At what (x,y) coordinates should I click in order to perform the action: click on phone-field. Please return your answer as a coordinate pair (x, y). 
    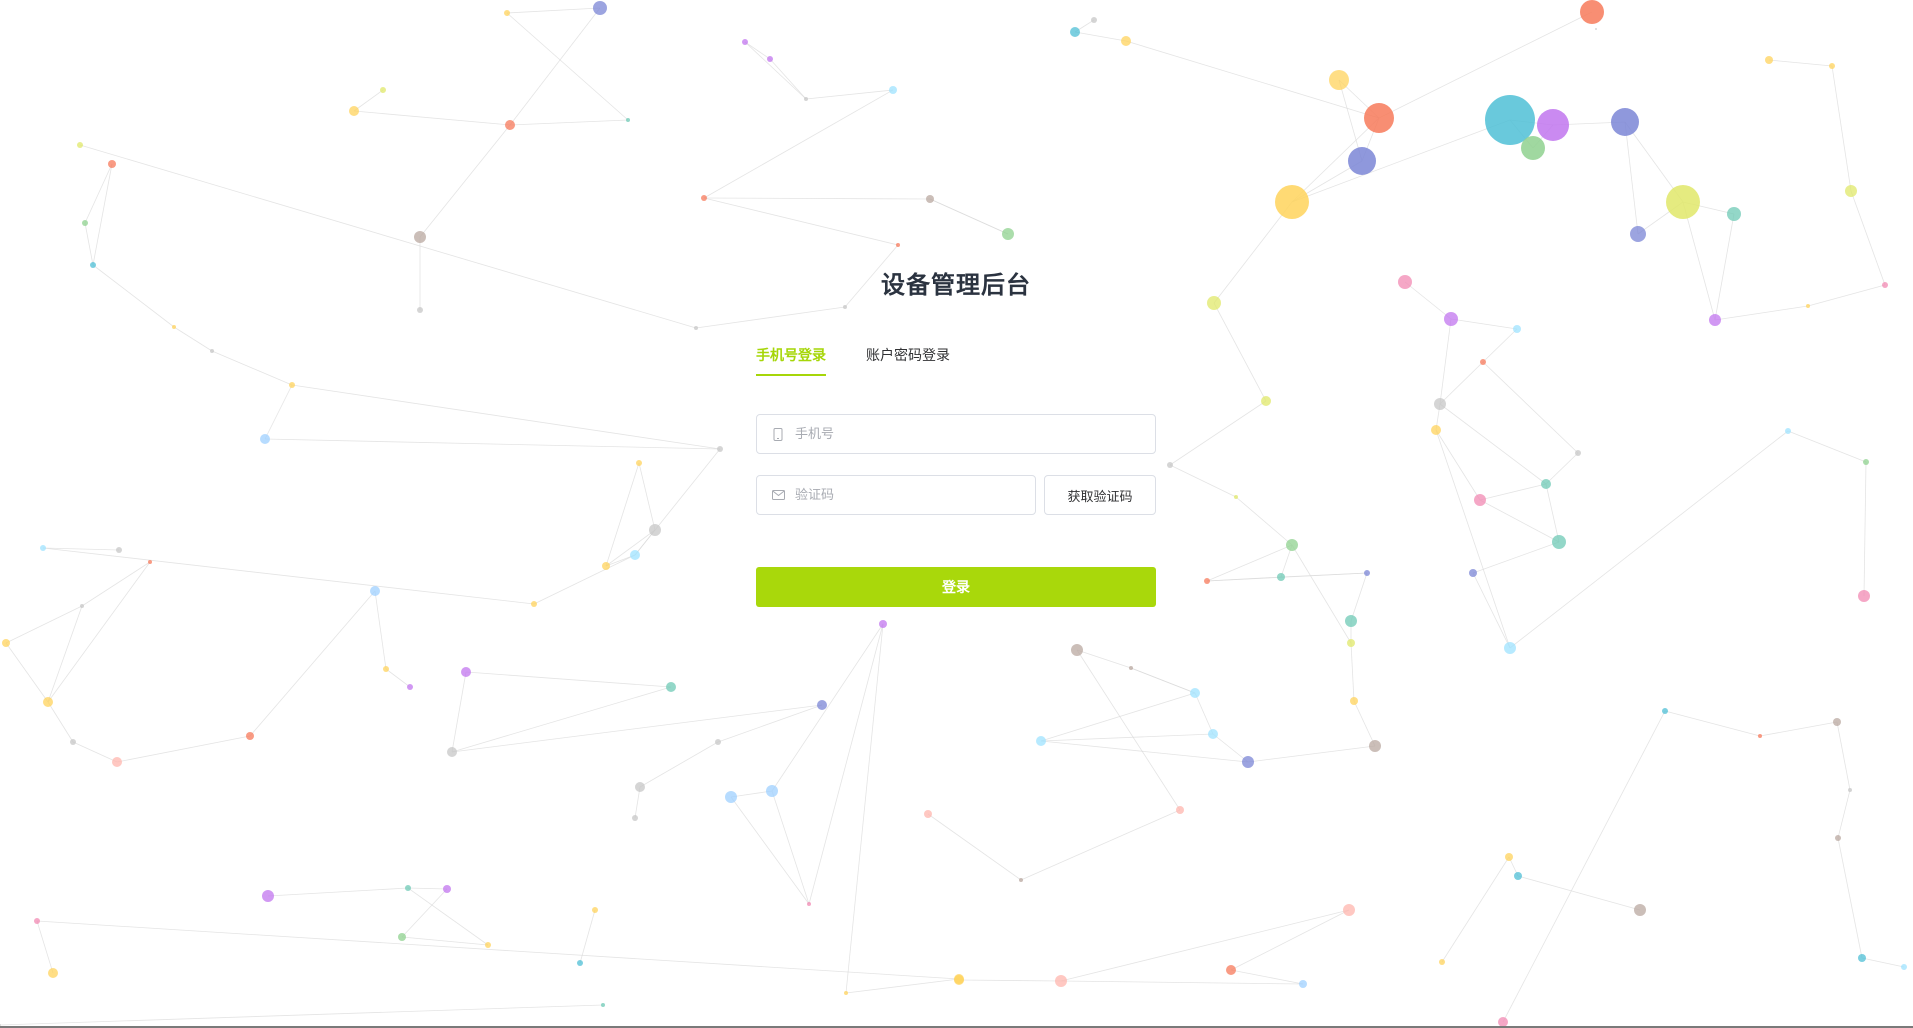
    Looking at the image, I should click on (956, 434).